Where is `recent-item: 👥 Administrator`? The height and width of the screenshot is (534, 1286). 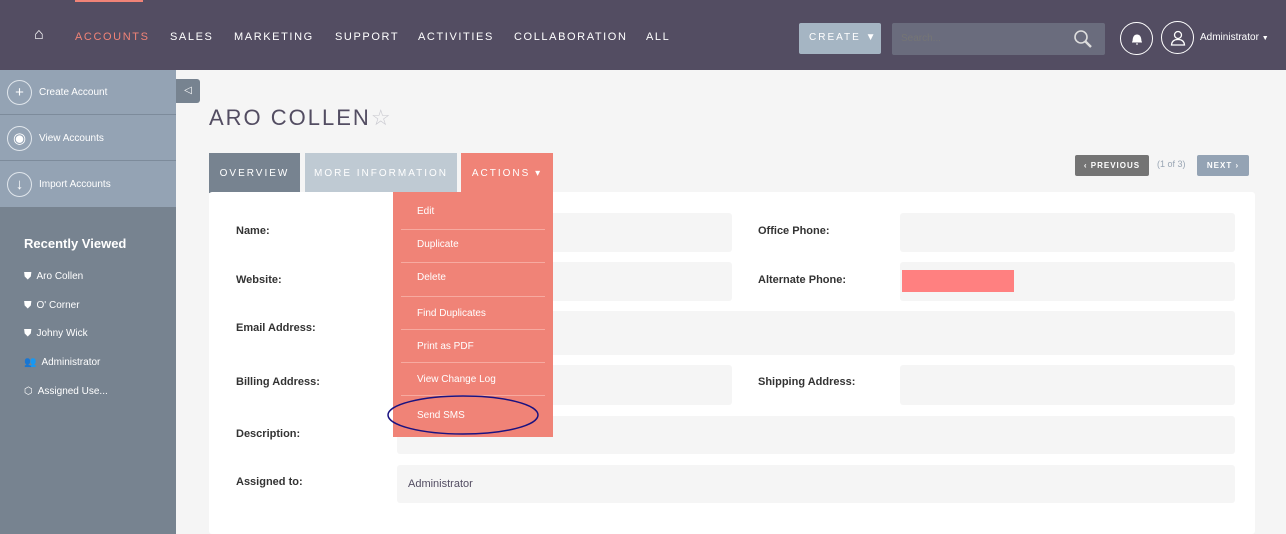
recent-item: 👥 Administrator is located at coordinates (62, 362).